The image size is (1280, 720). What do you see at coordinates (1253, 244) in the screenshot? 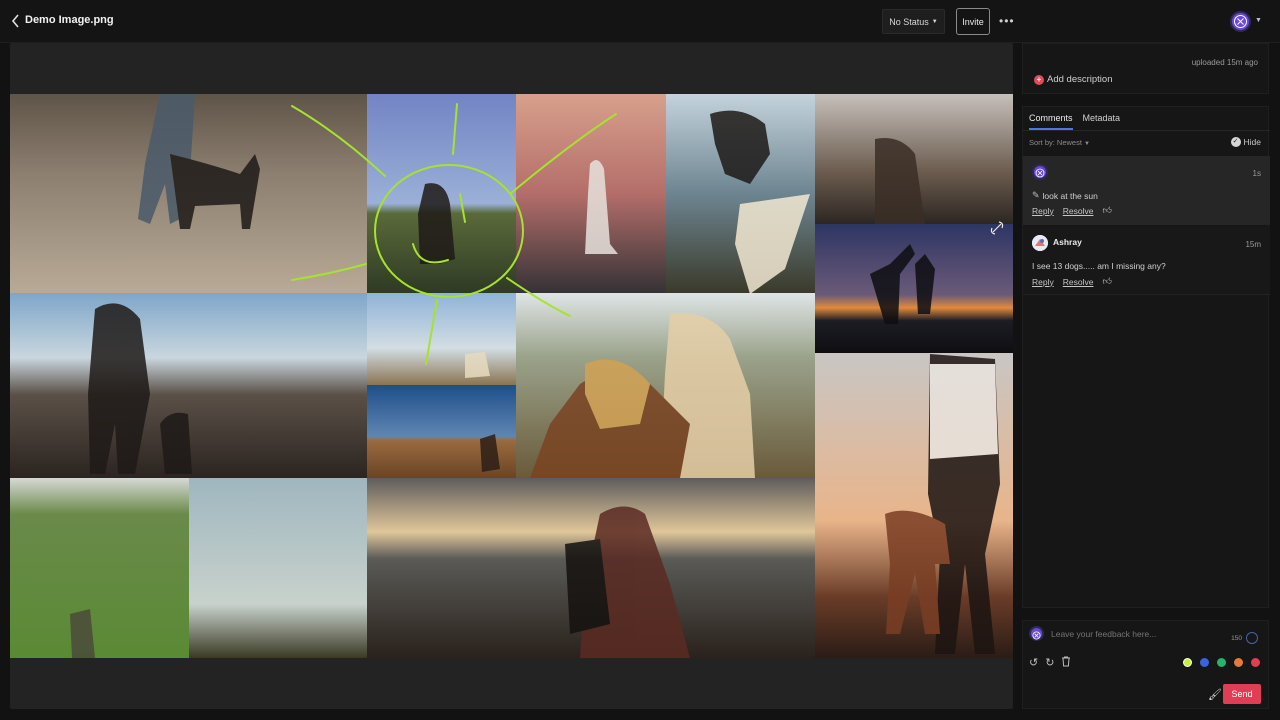
I see `comment-time: 15m` at bounding box center [1253, 244].